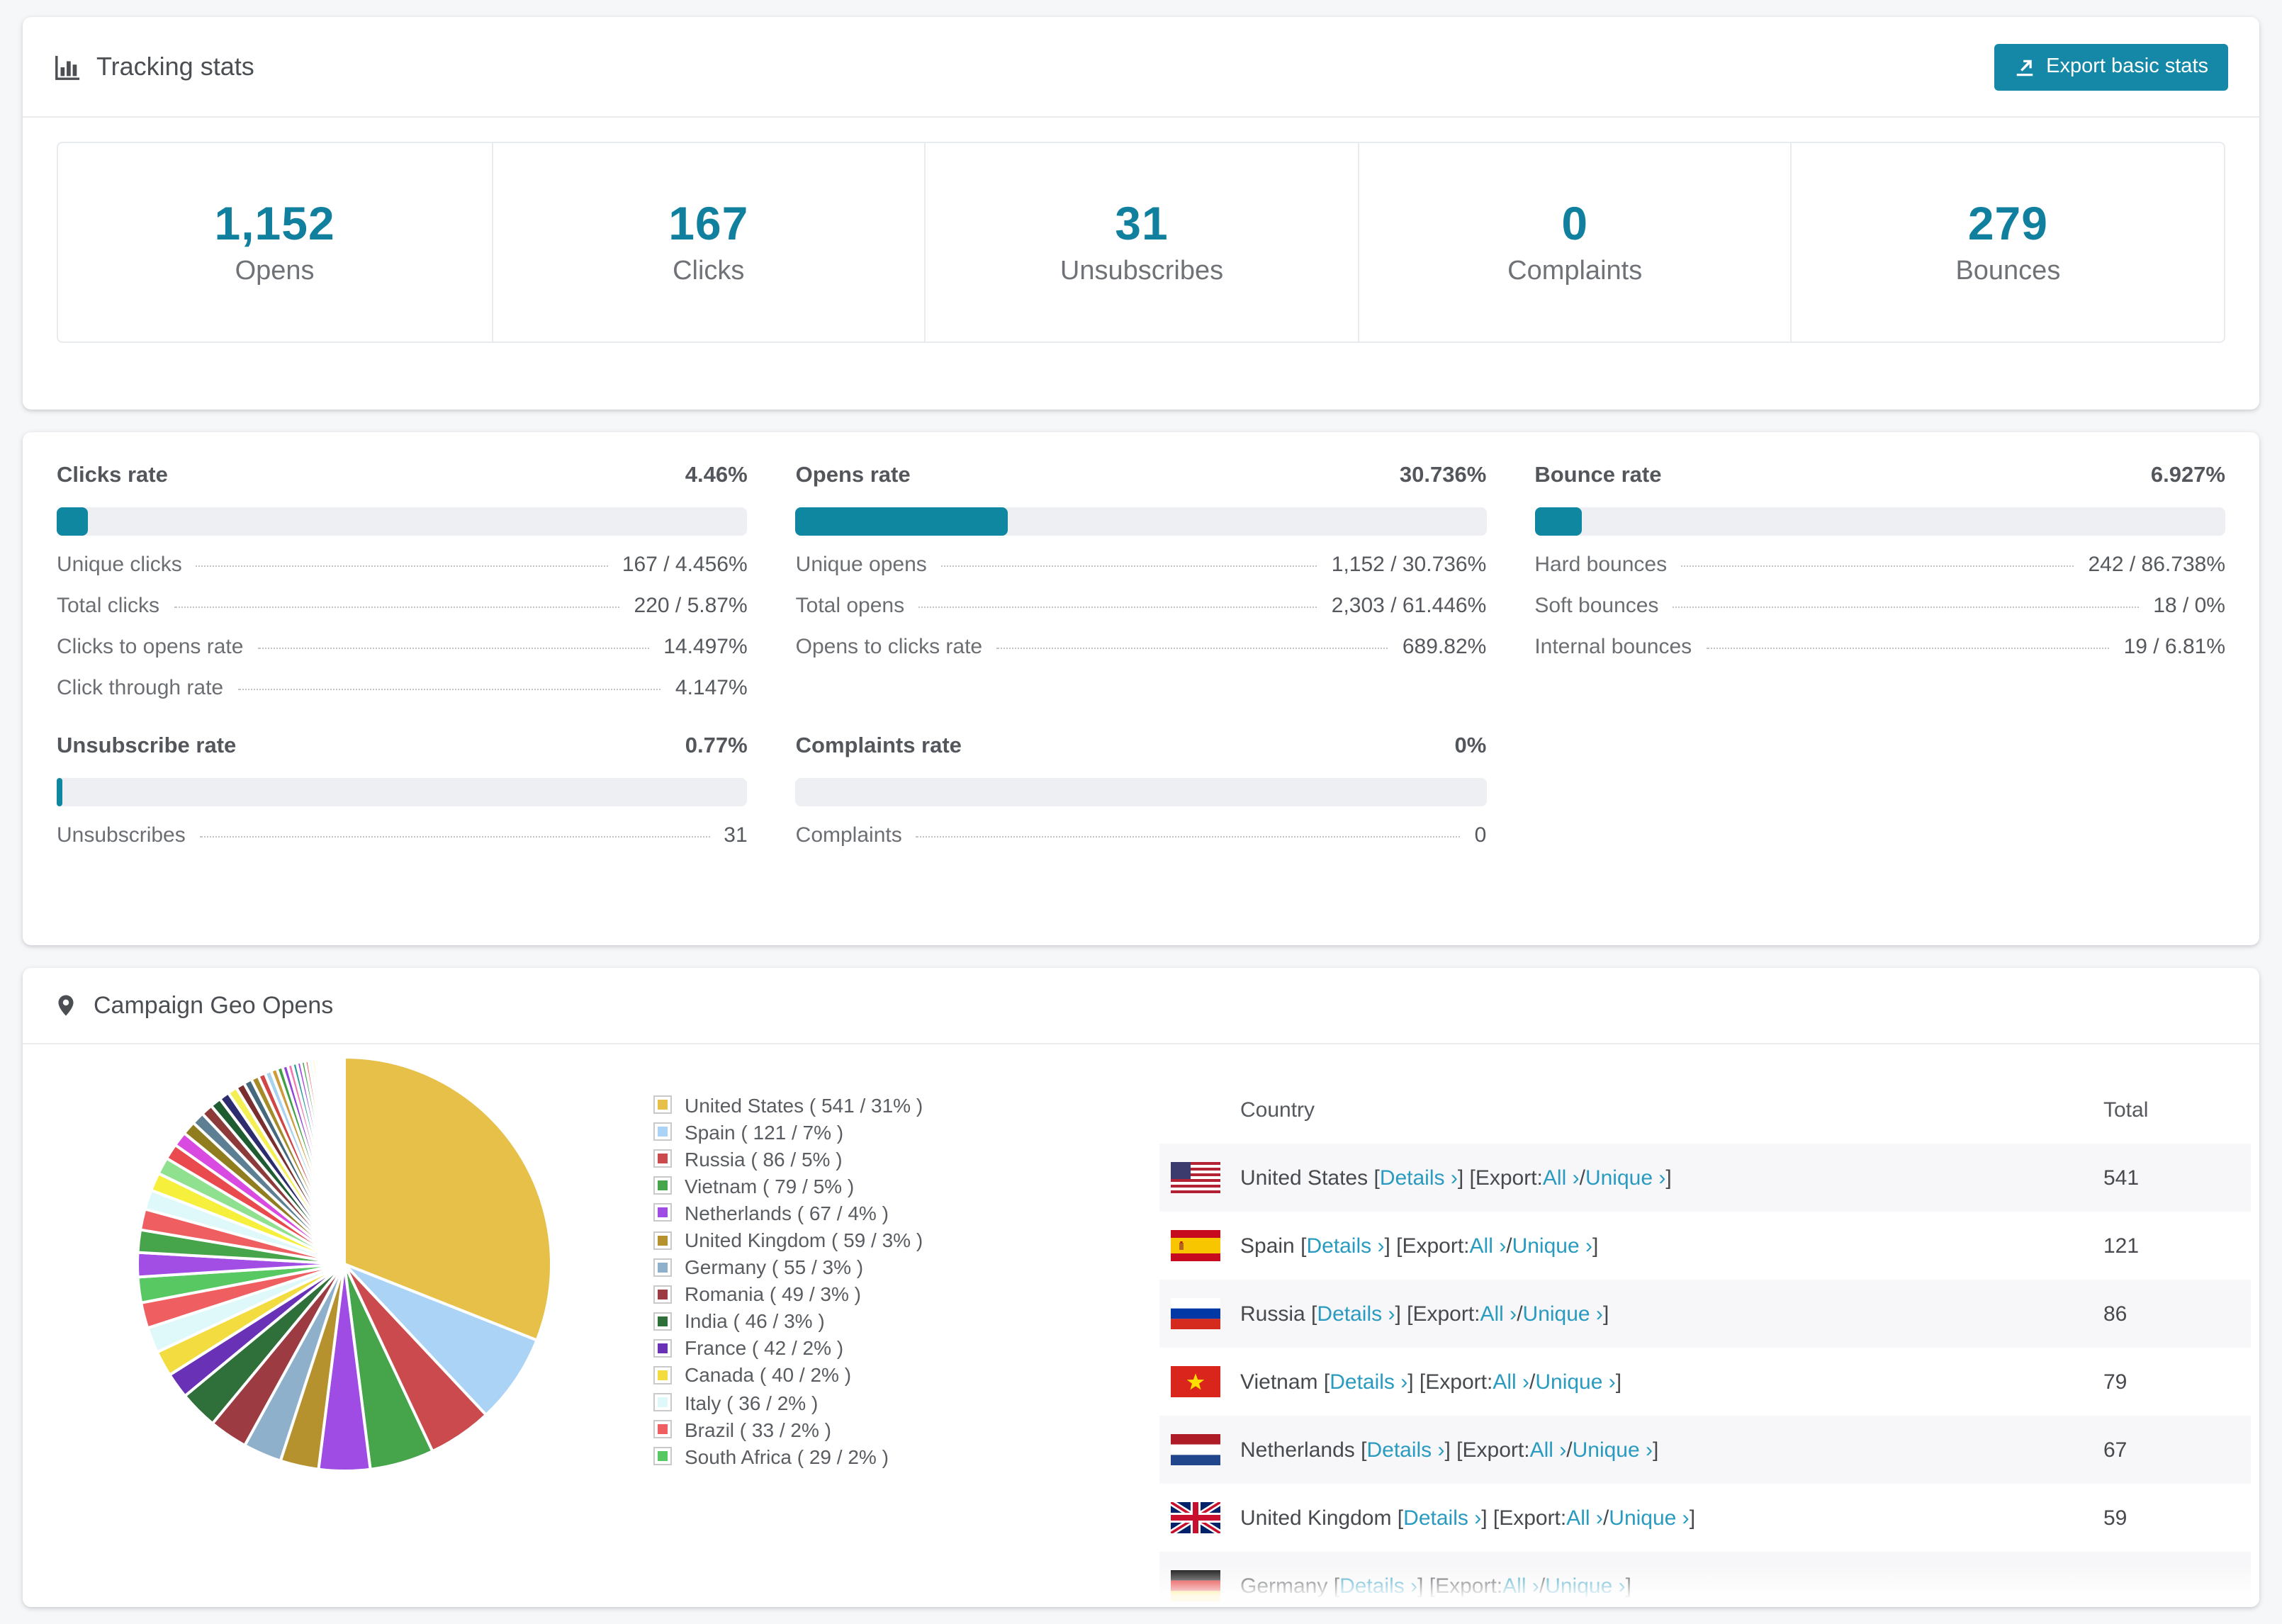  Describe the element at coordinates (1141, 1006) in the screenshot. I see `geo-opens-header: Campaign Geo Opens` at that location.